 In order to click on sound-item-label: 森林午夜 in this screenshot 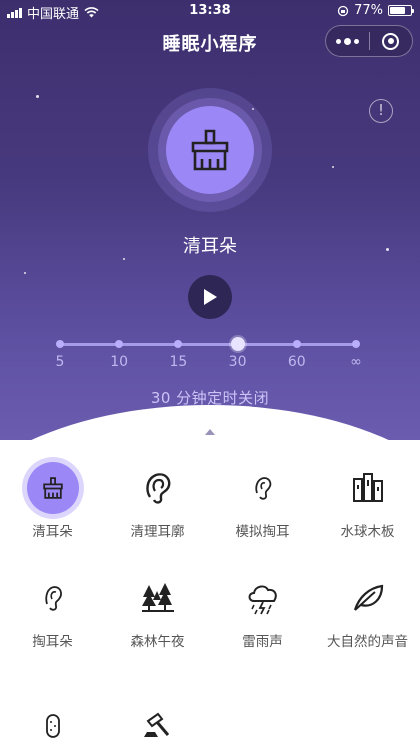, I will do `click(157, 642)`.